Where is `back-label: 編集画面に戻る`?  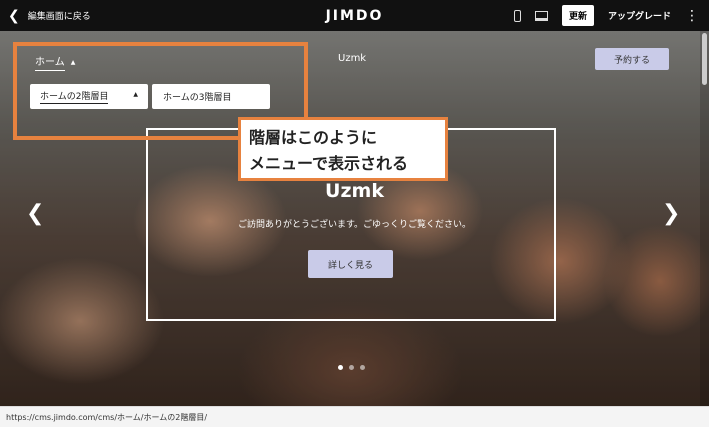 back-label: 編集画面に戻る is located at coordinates (59, 17).